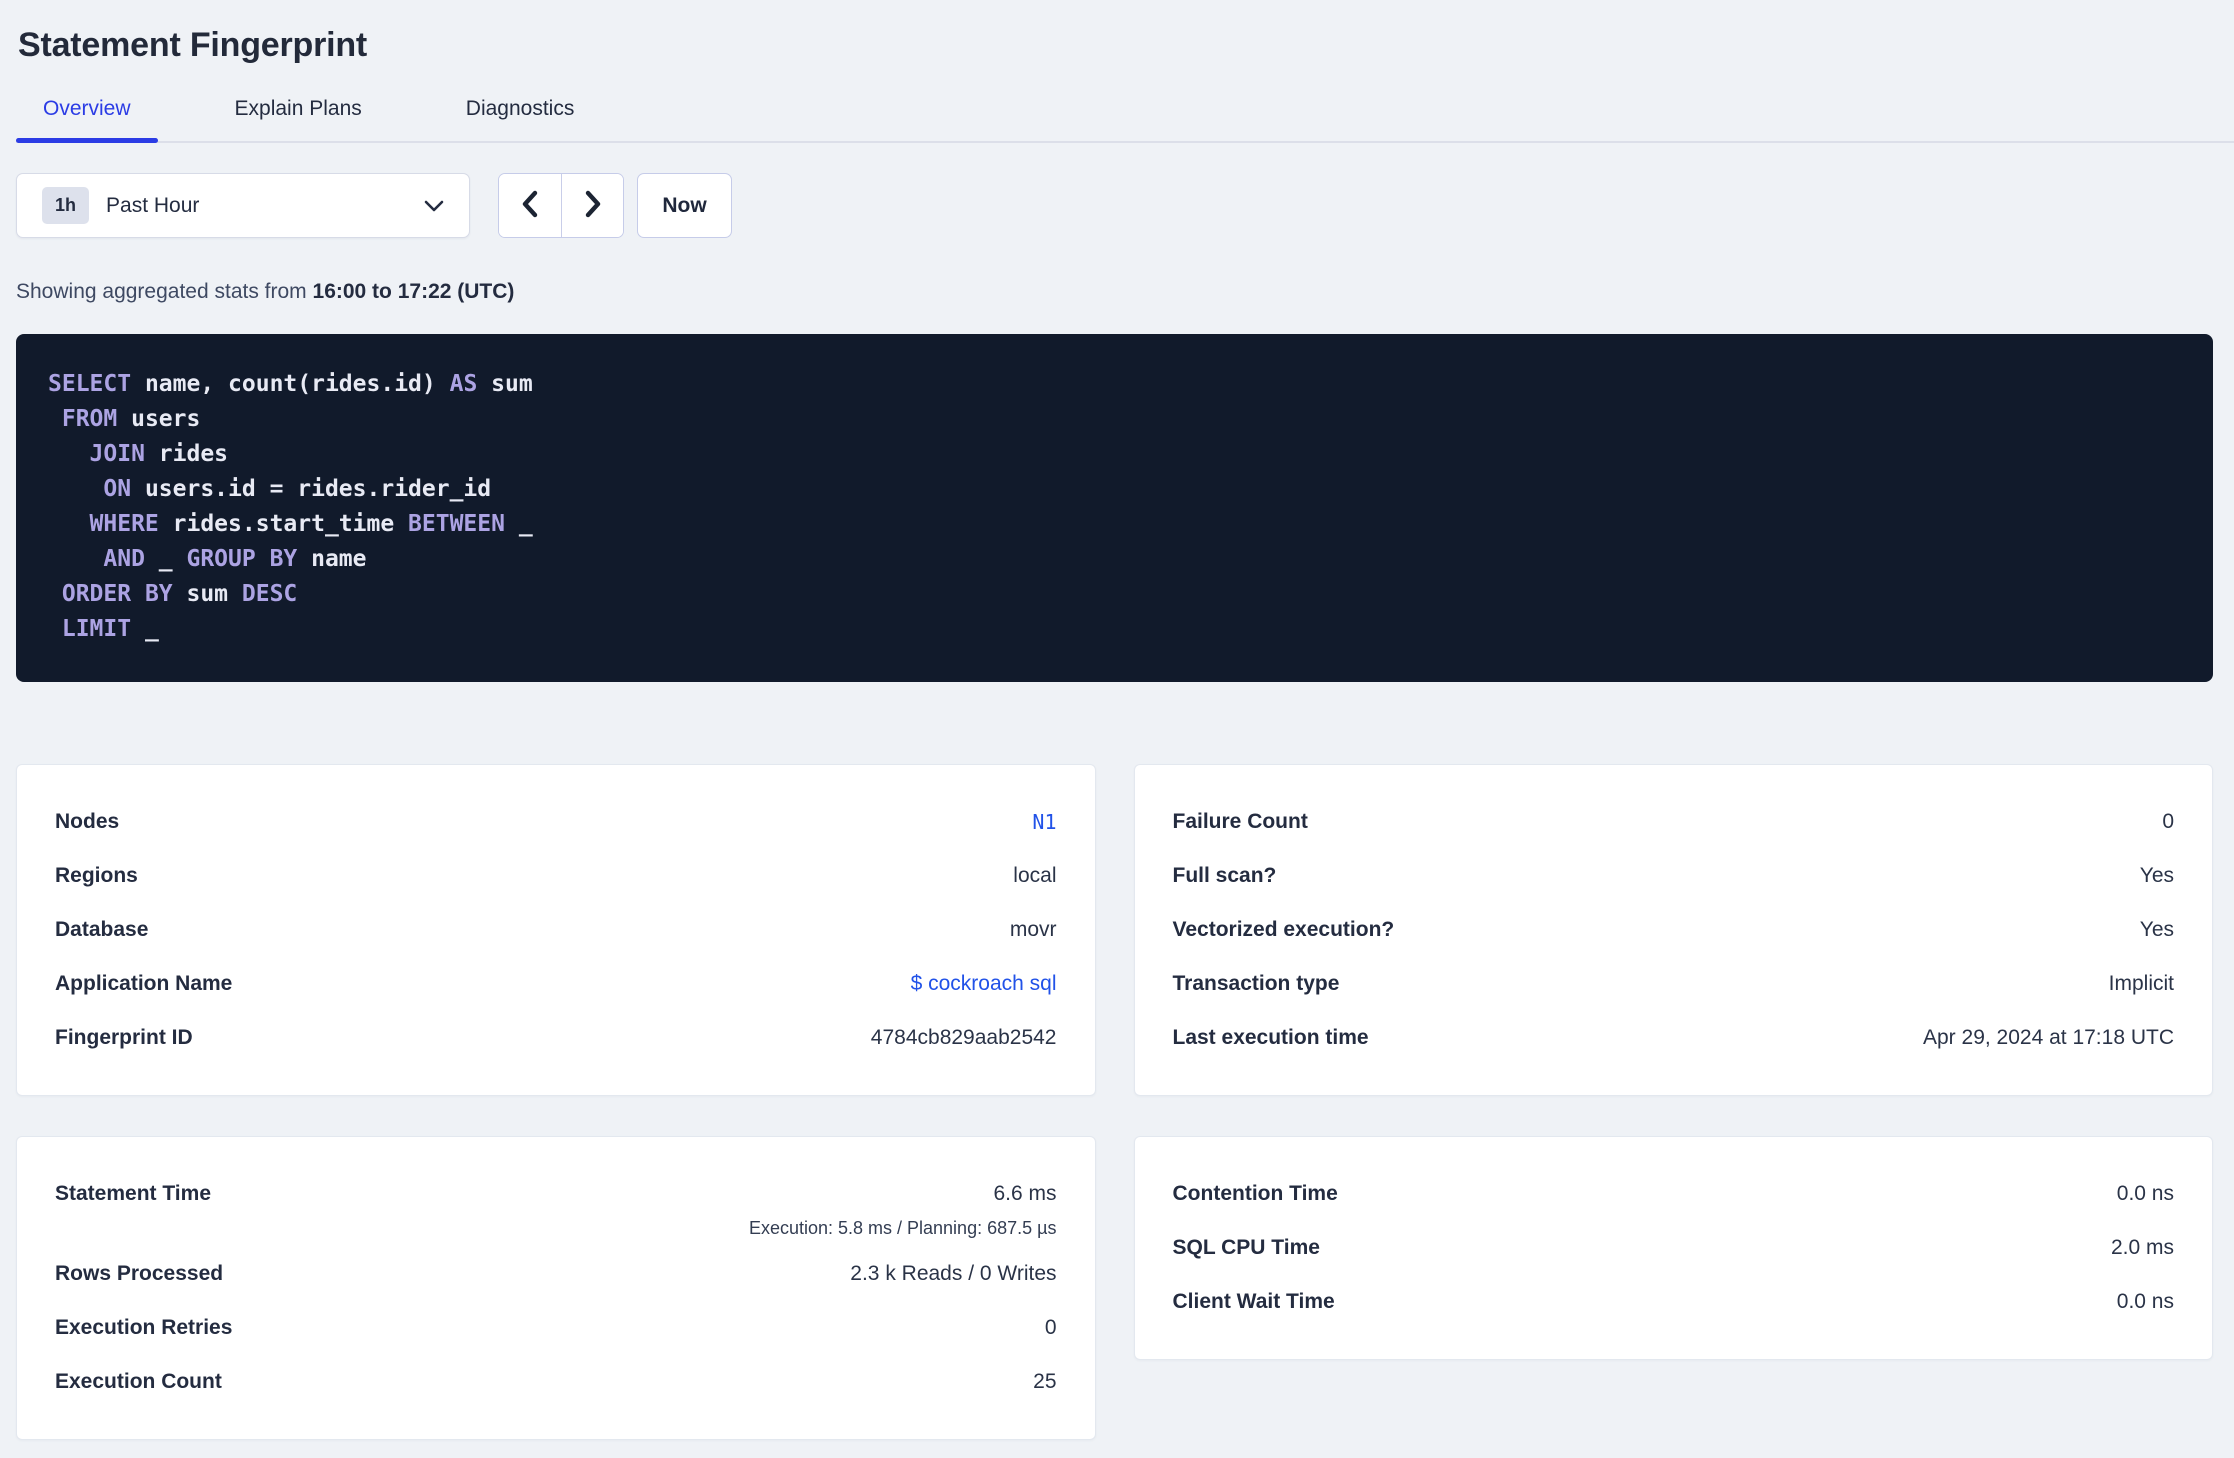  What do you see at coordinates (684, 205) in the screenshot?
I see `now-button: Now` at bounding box center [684, 205].